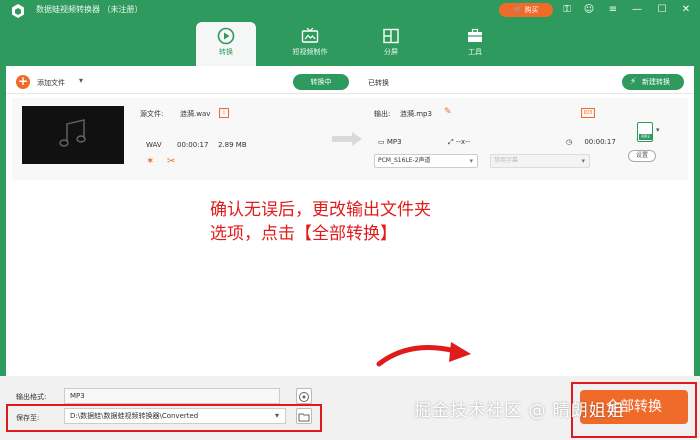 The image size is (700, 440). I want to click on tv-icon, so click(310, 35).